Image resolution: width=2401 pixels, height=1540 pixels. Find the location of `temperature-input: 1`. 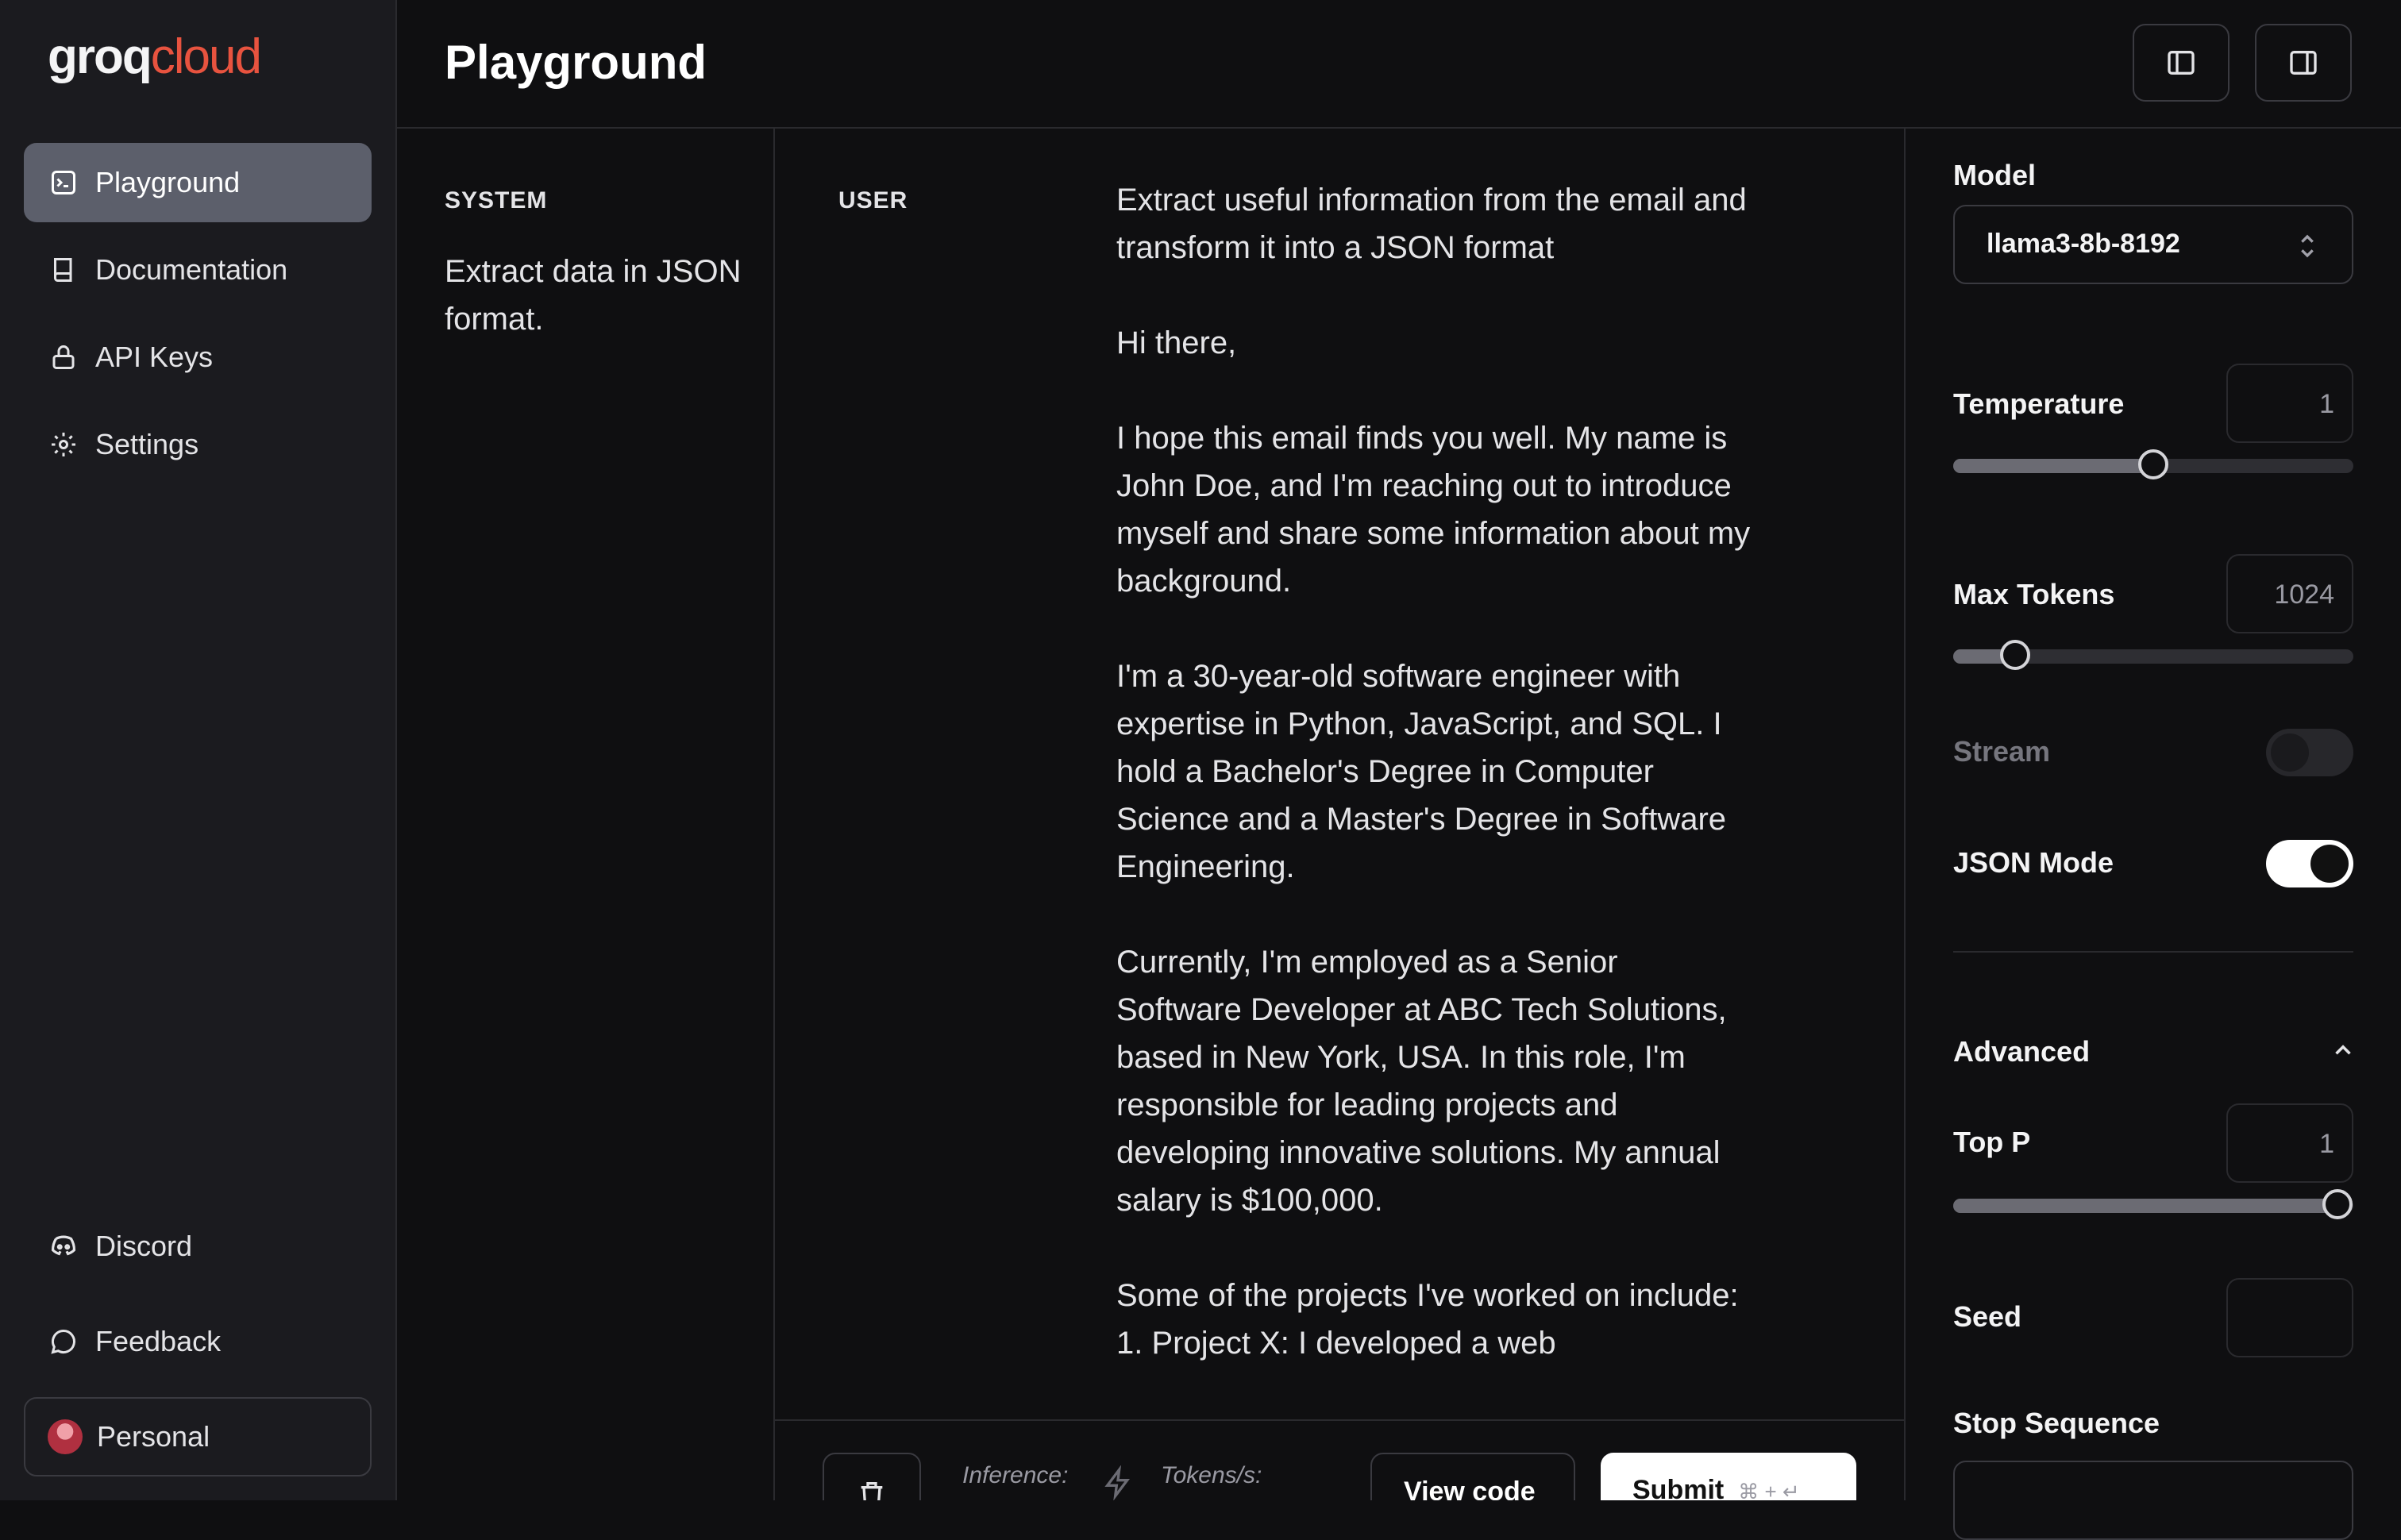

temperature-input: 1 is located at coordinates (2289, 403).